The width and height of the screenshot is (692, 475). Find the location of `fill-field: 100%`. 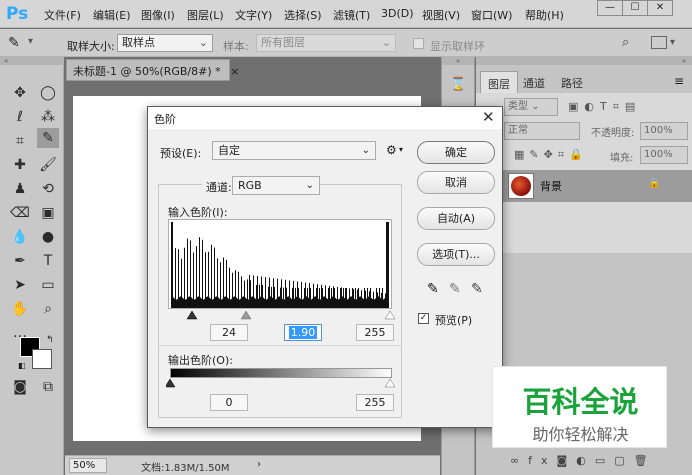

fill-field: 100% is located at coordinates (664, 155).